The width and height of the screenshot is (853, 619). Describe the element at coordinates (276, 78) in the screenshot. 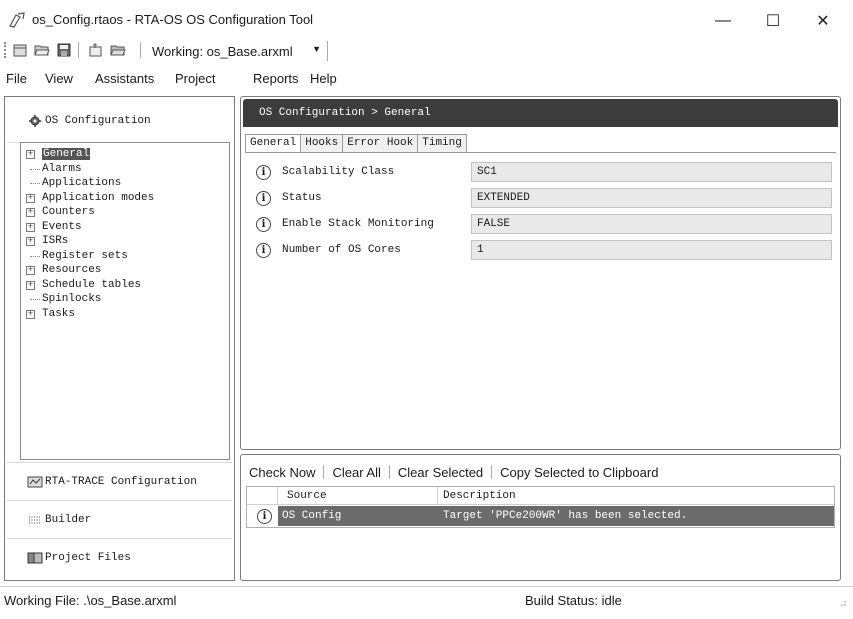

I see `menu-reports: Reports` at that location.